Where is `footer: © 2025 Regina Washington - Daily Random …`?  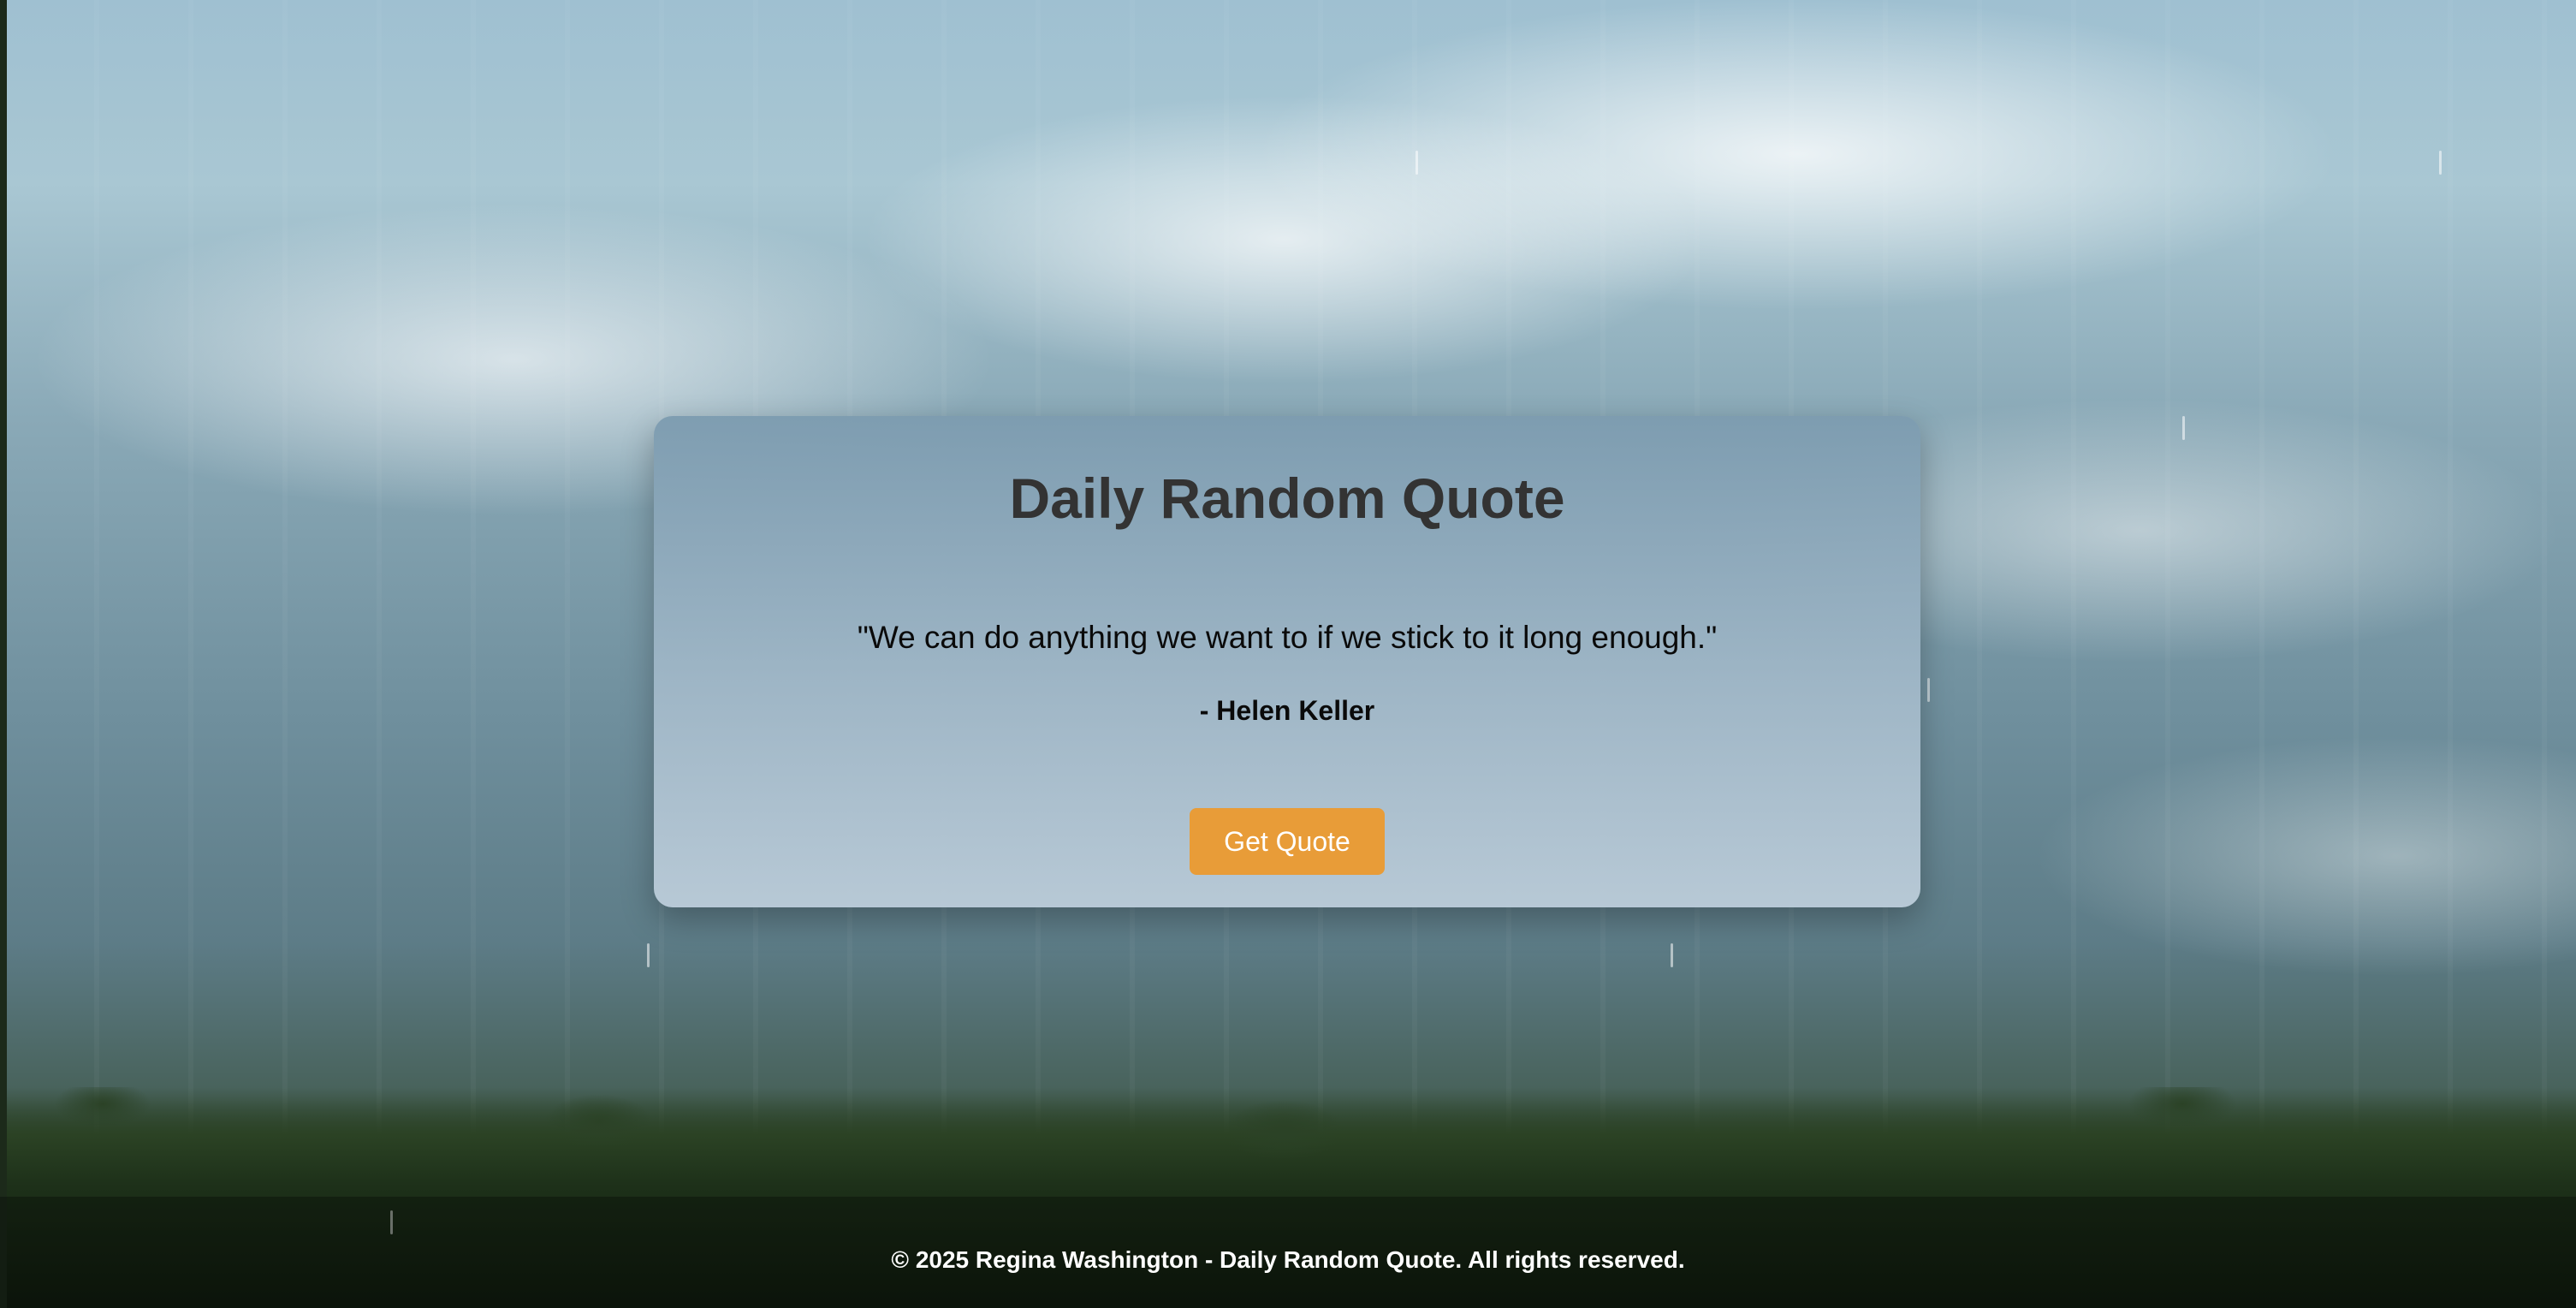
footer: © 2025 Regina Washington - Daily Random … is located at coordinates (1288, 1253).